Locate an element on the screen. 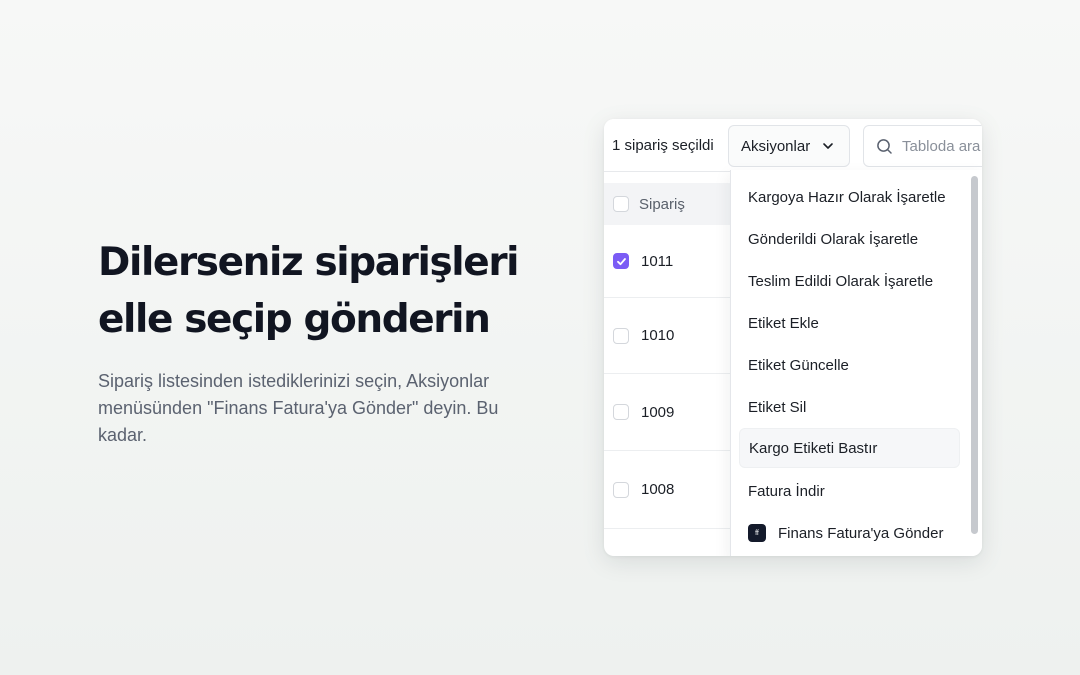  menu-item-label: Teslim Edildi Olarak İşaretle is located at coordinates (841, 281).